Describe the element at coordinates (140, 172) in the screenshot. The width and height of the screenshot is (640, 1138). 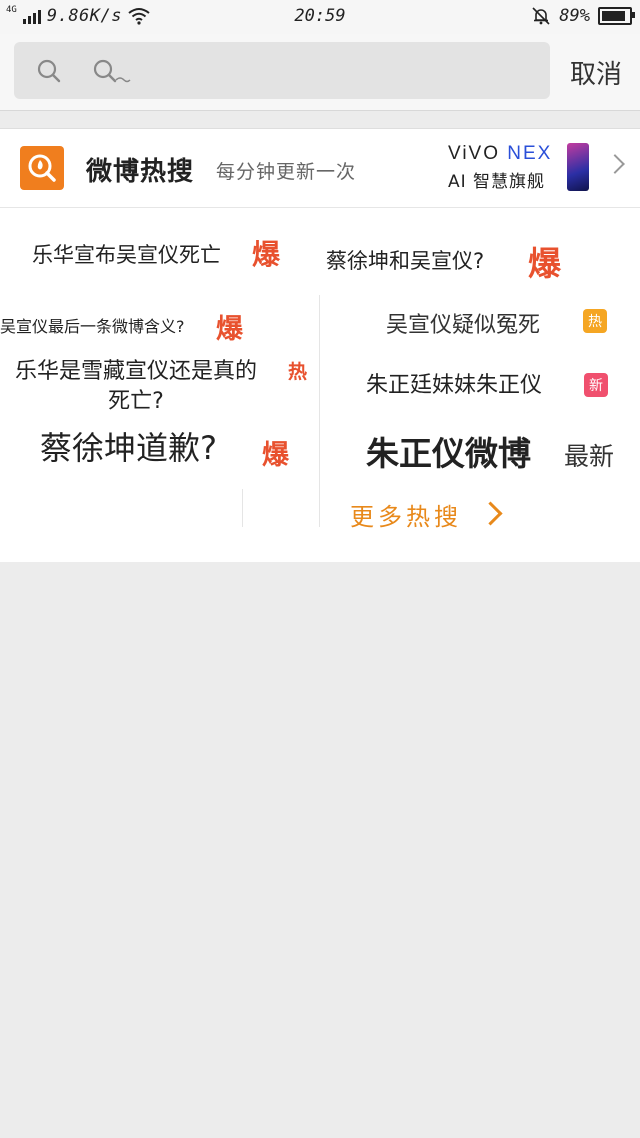
I see `card-title: 微博热搜` at that location.